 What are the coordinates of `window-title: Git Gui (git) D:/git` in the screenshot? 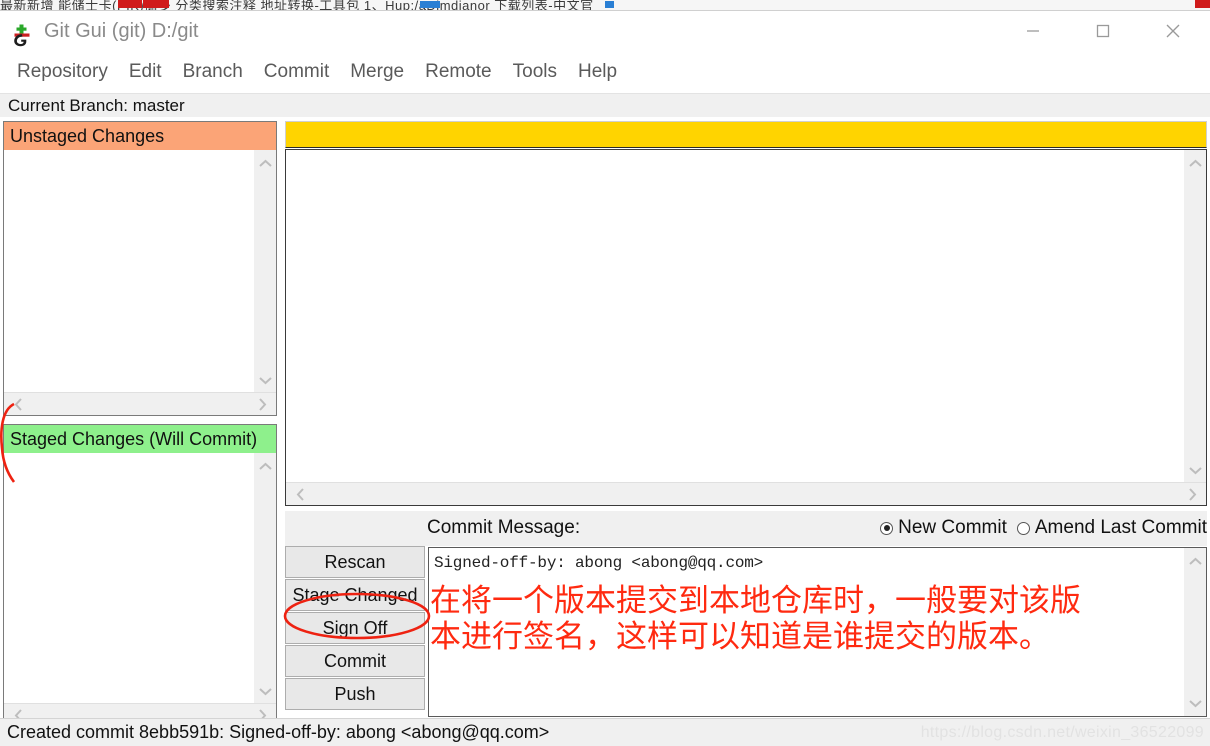 It's located at (121, 31).